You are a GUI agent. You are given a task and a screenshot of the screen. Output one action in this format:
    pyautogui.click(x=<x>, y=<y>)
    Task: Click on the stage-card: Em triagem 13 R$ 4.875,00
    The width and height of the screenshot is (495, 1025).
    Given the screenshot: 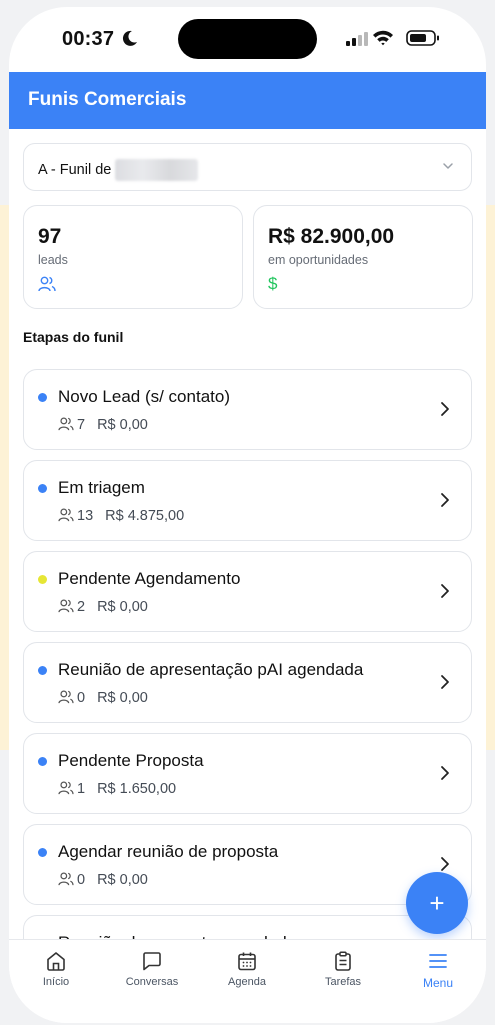 What is the action you would take?
    pyautogui.click(x=247, y=500)
    